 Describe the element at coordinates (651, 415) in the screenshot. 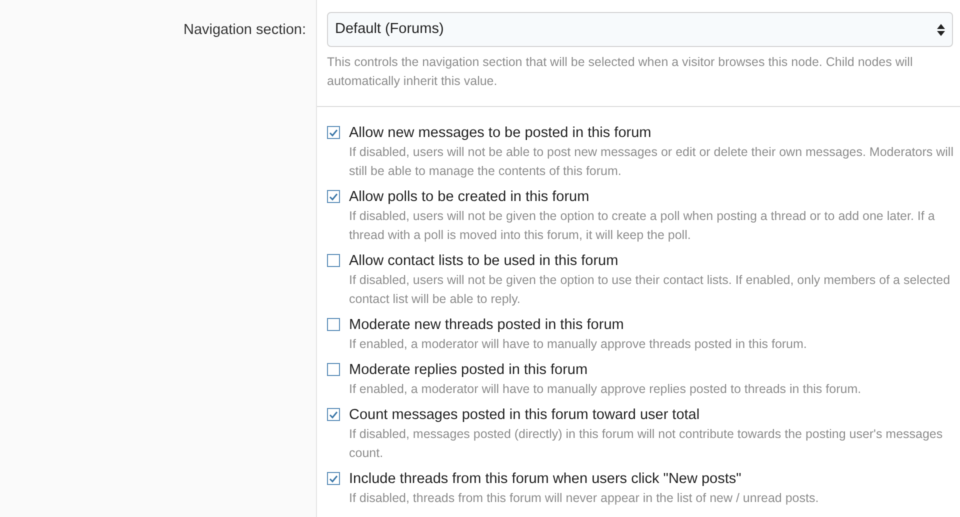

I see `option-label: Count messages posted in this forum toward user total` at that location.